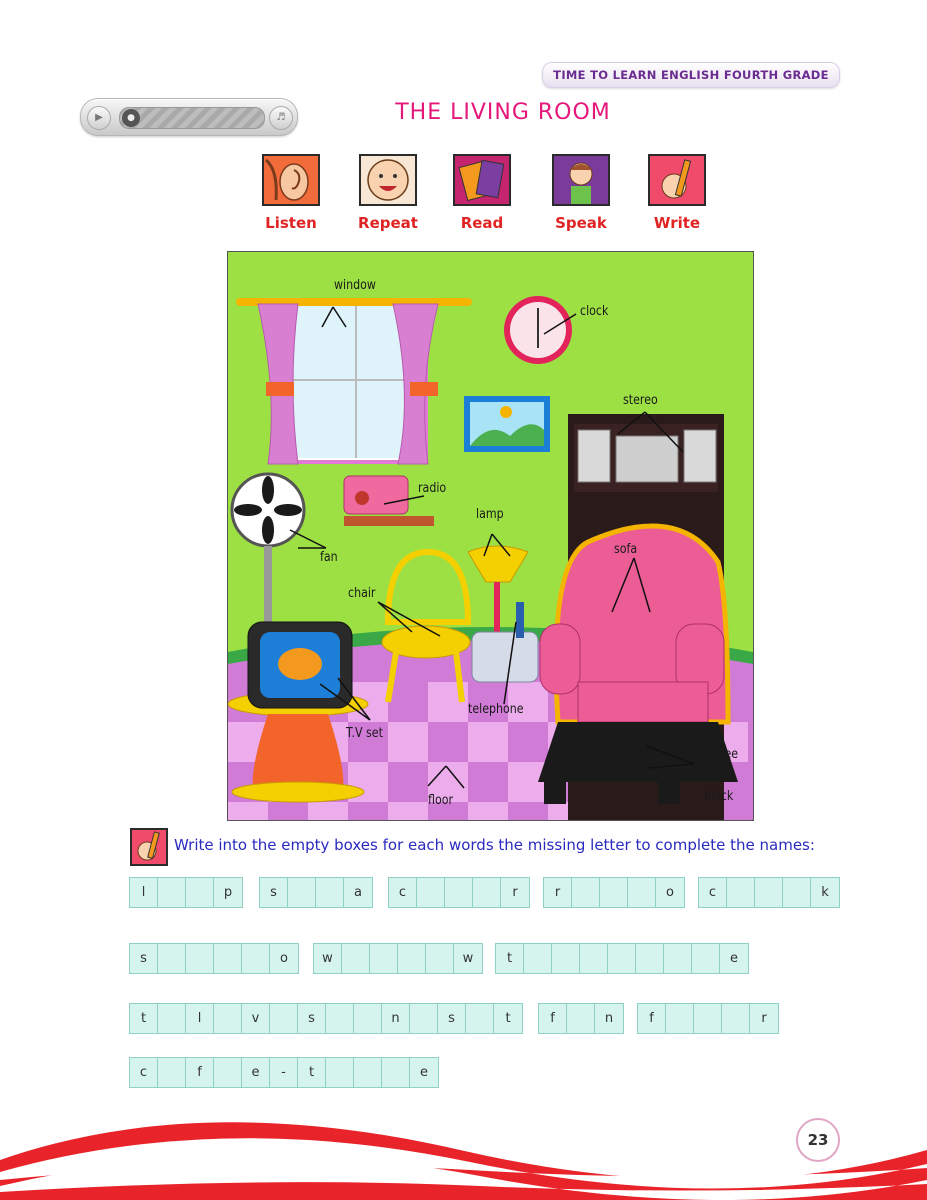  What do you see at coordinates (284, 1072) in the screenshot?
I see `letter-cell: -` at bounding box center [284, 1072].